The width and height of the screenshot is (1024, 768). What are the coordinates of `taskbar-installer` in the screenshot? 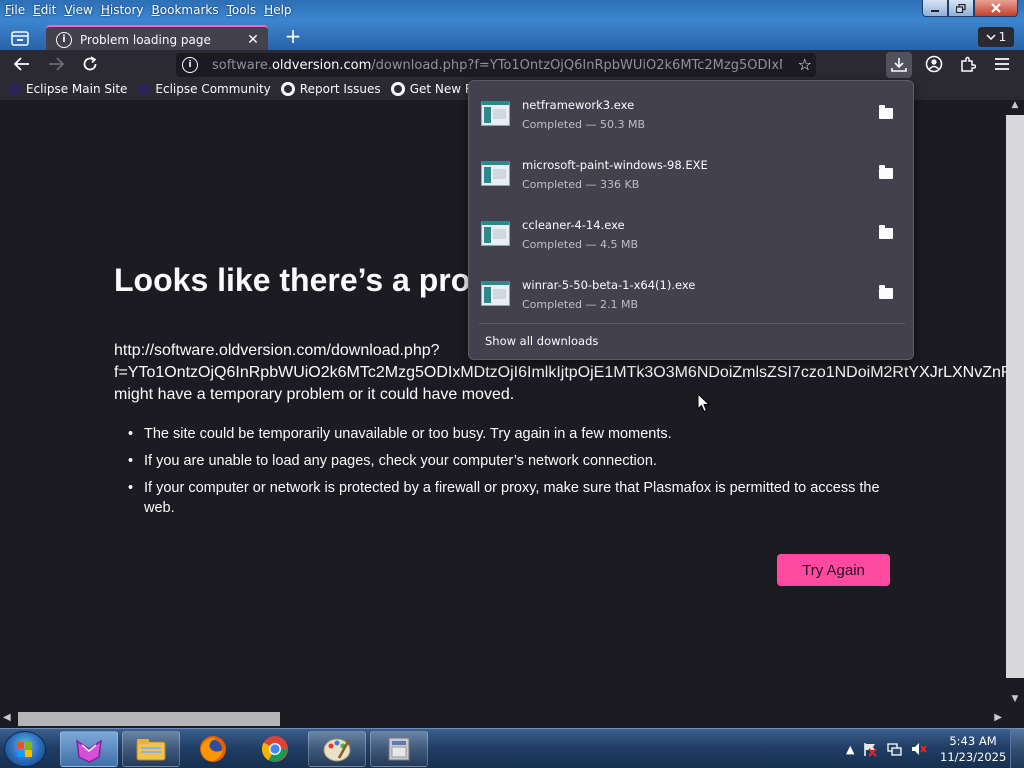 It's located at (399, 749).